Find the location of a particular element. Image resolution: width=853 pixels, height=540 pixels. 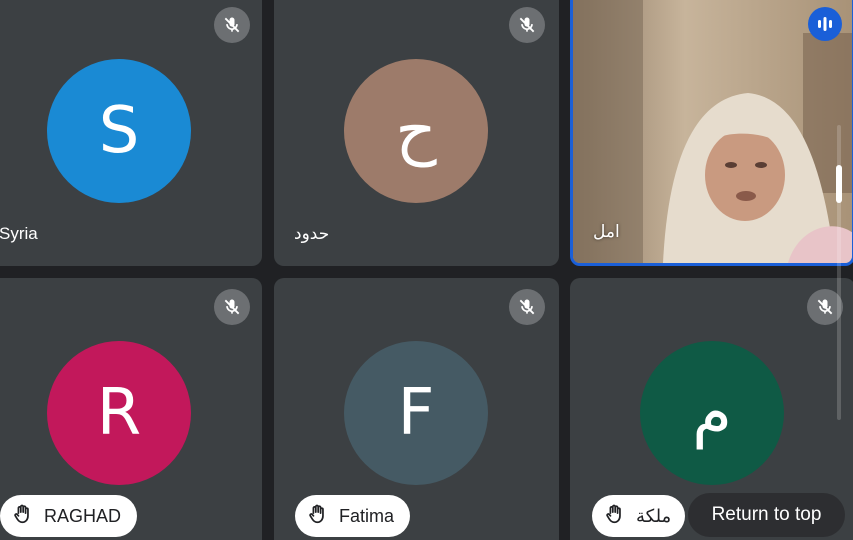

participant-name: امل is located at coordinates (606, 231).